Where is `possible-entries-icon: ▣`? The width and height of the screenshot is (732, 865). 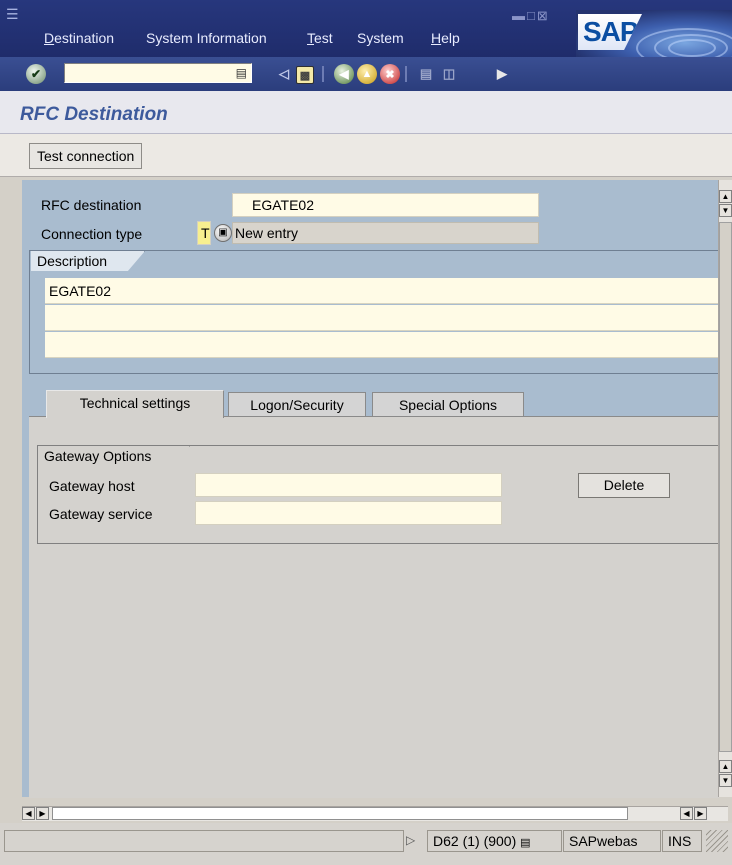
possible-entries-icon: ▣ is located at coordinates (223, 233).